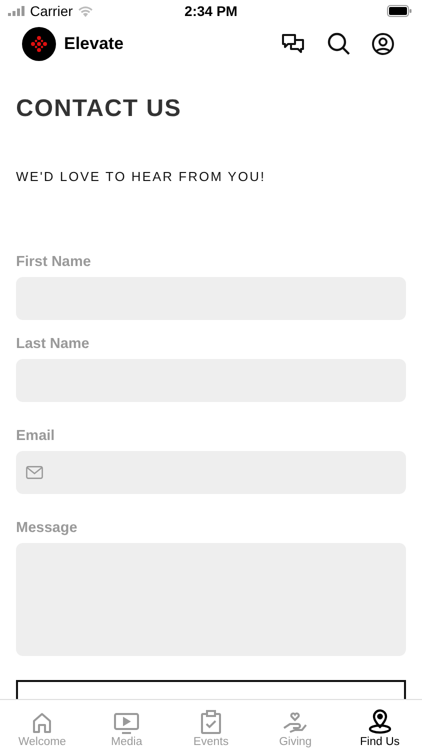 The width and height of the screenshot is (422, 750). Describe the element at coordinates (94, 44) in the screenshot. I see `app-title: Elevate` at that location.